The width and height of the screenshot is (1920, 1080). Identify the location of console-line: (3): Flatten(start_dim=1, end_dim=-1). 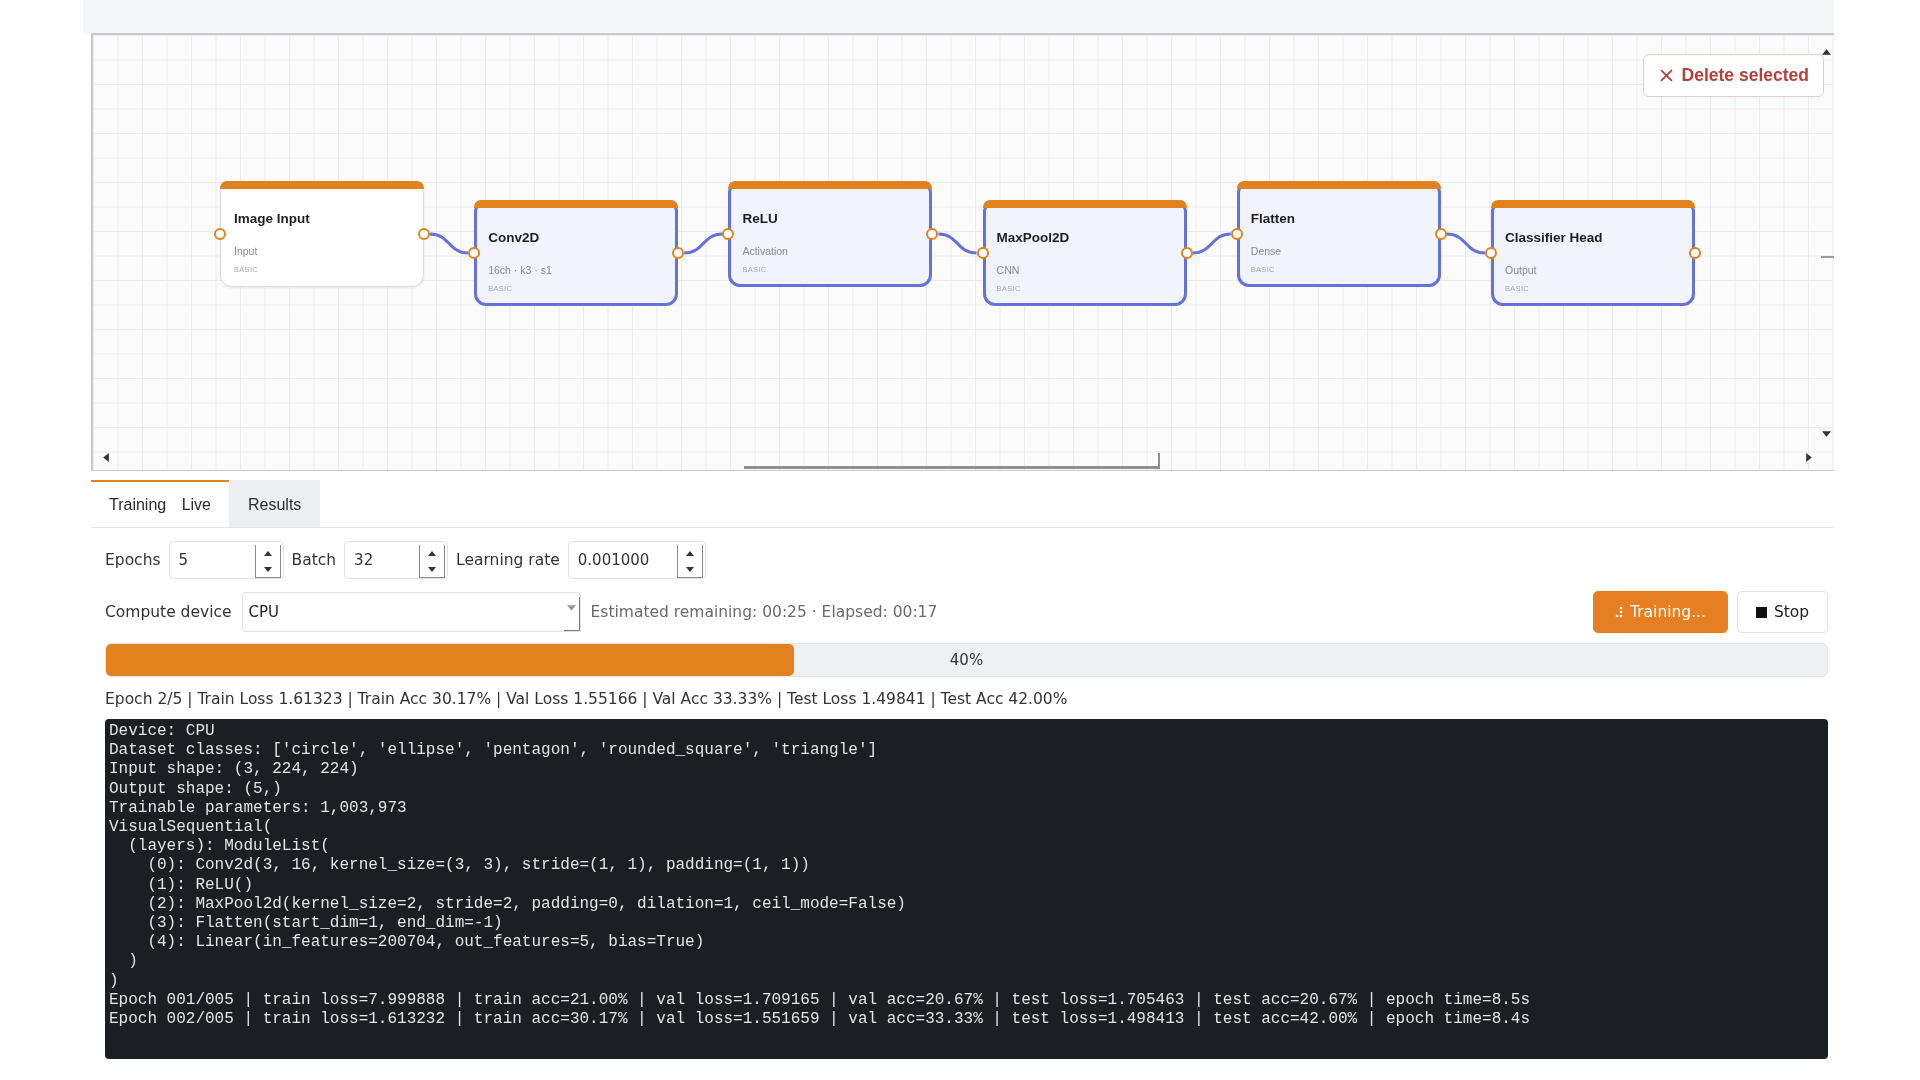
(324, 924).